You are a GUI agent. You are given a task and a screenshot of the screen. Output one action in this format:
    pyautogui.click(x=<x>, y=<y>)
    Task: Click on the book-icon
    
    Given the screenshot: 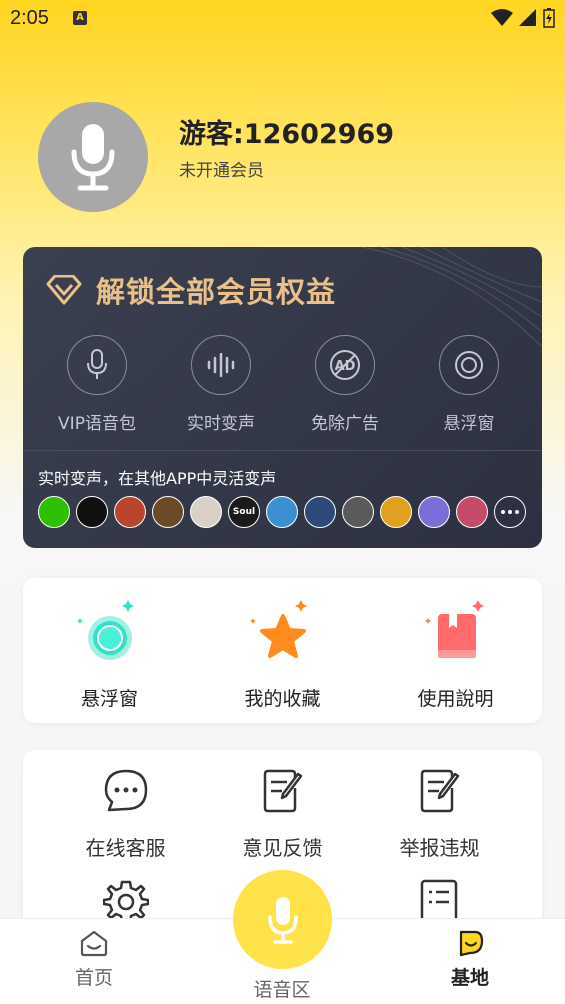 What is the action you would take?
    pyautogui.click(x=454, y=629)
    